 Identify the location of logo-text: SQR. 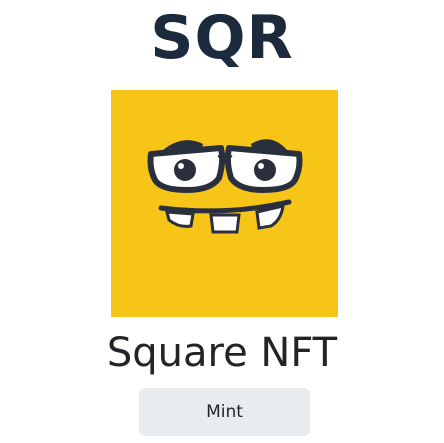
(222, 38).